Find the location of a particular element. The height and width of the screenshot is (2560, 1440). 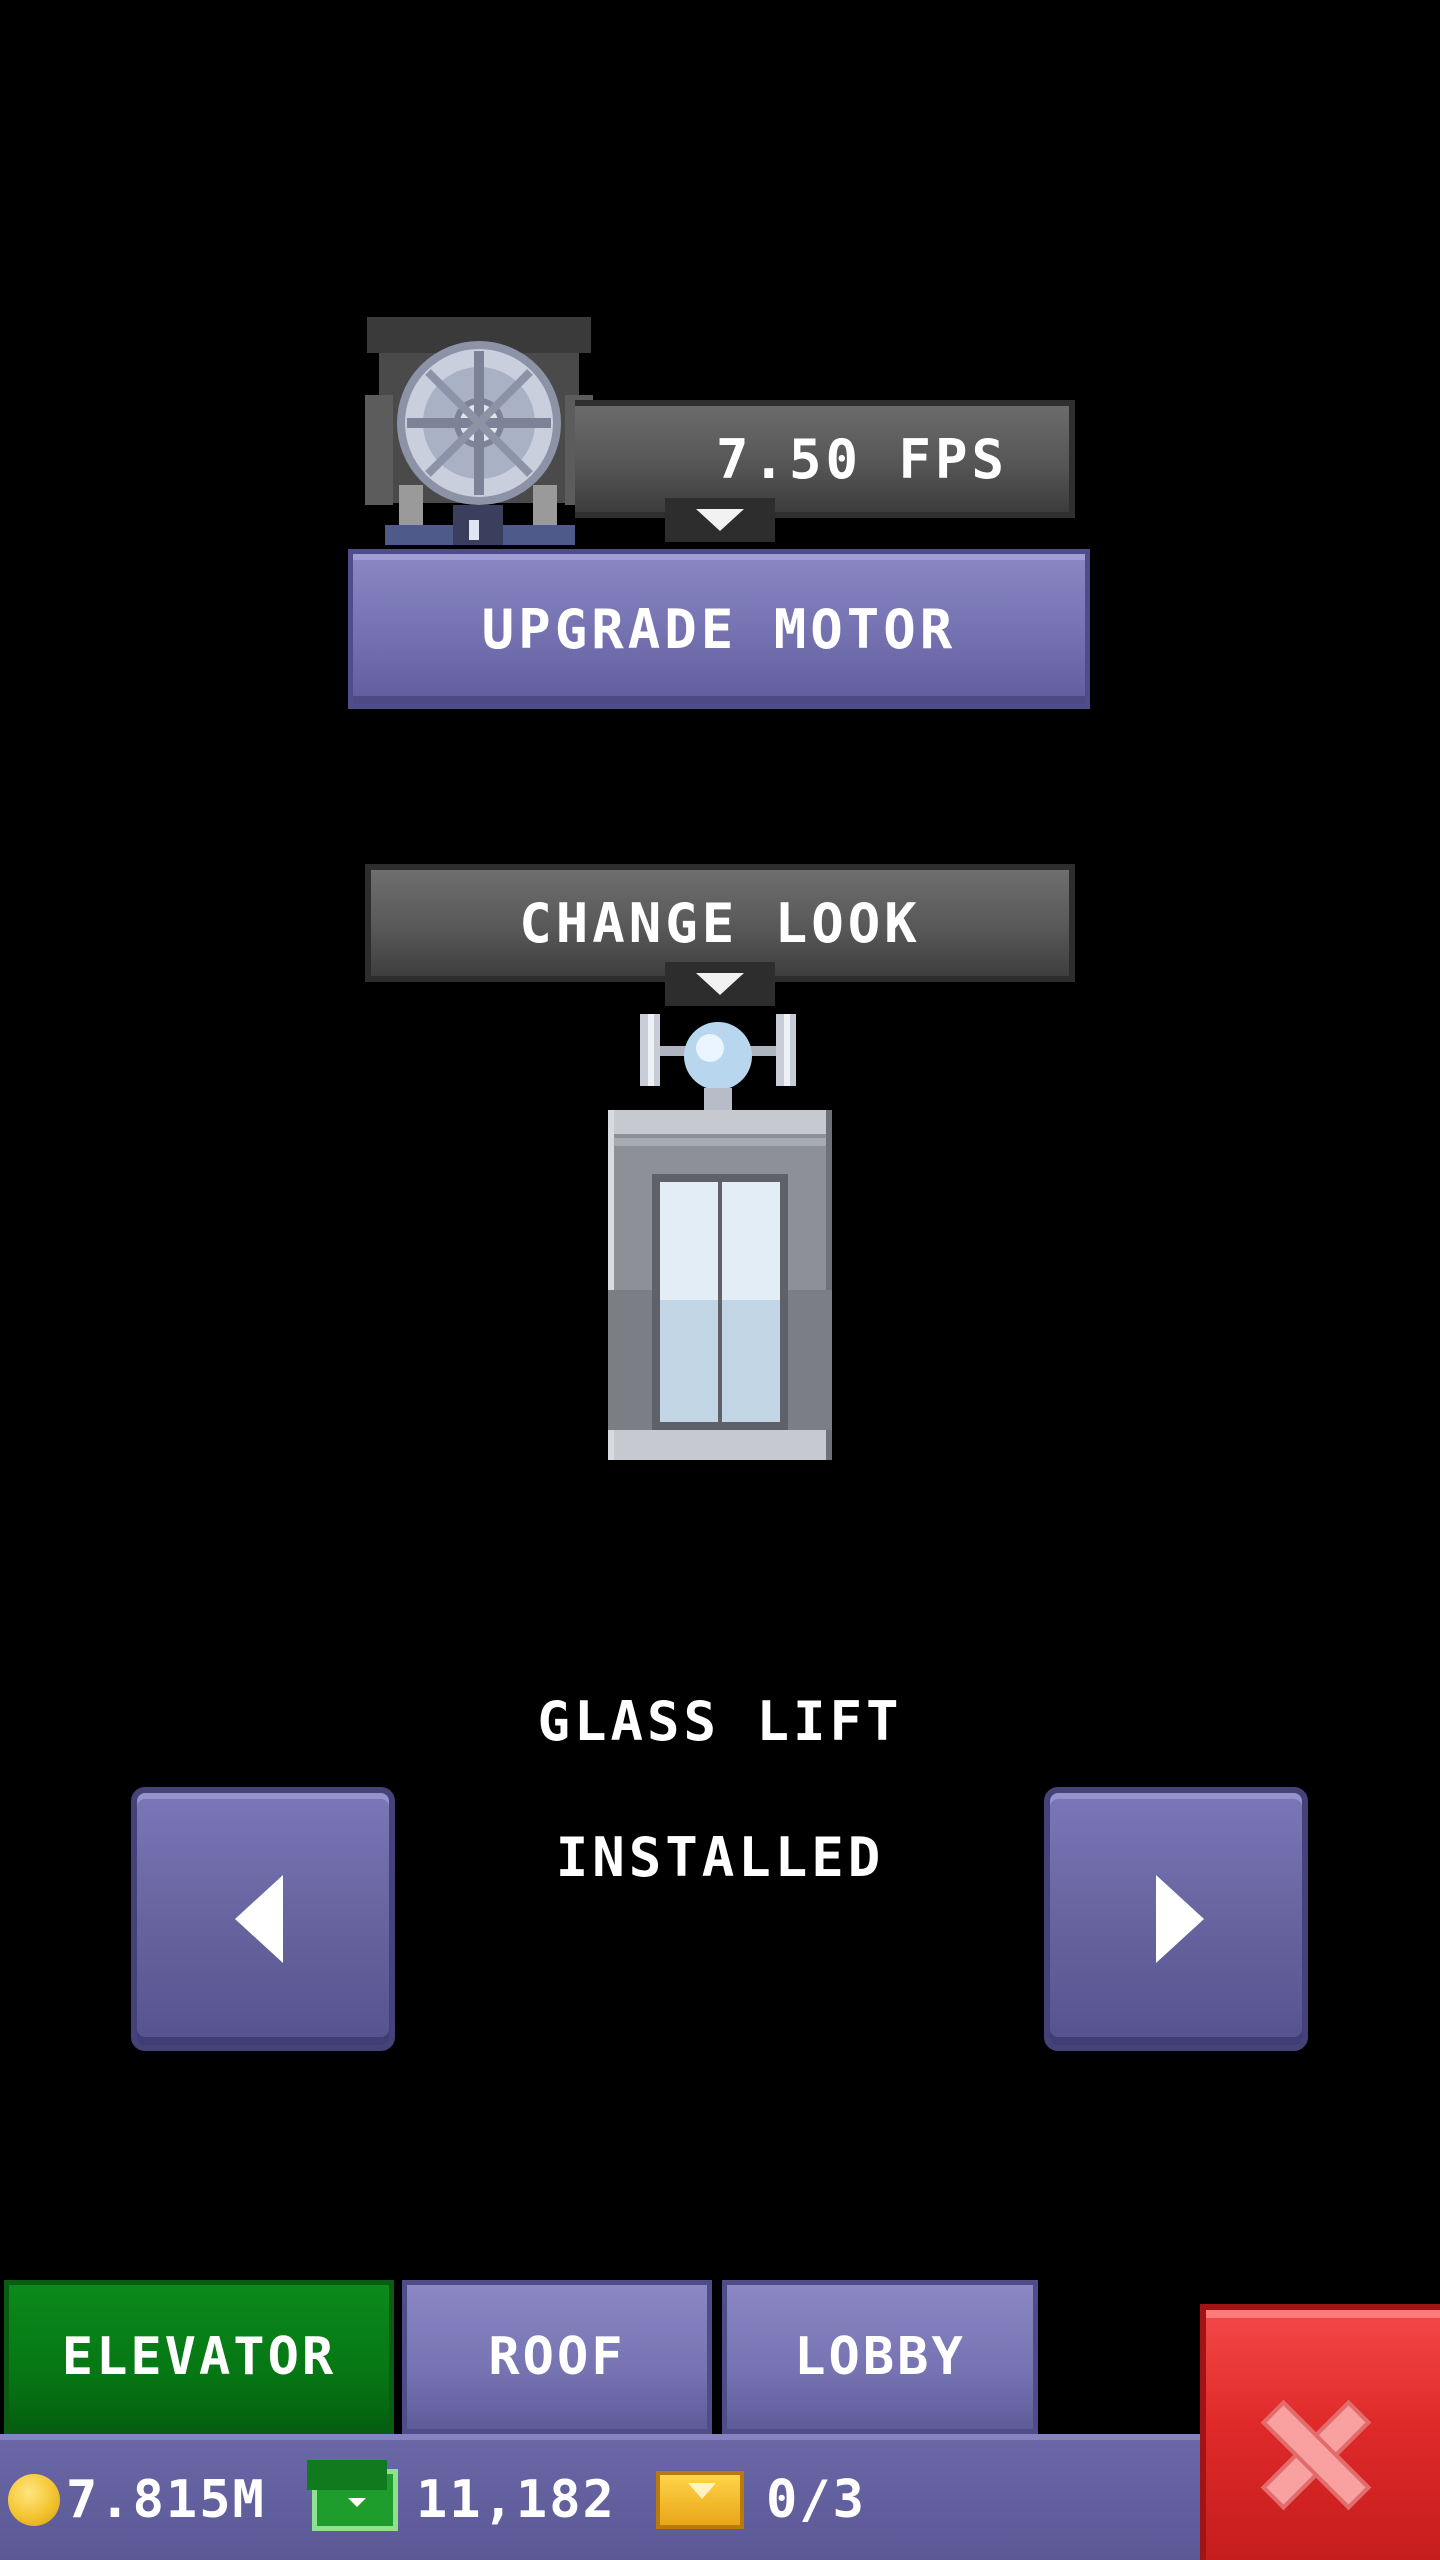

change-look-label: CHANGE LOOK is located at coordinates (720, 923).